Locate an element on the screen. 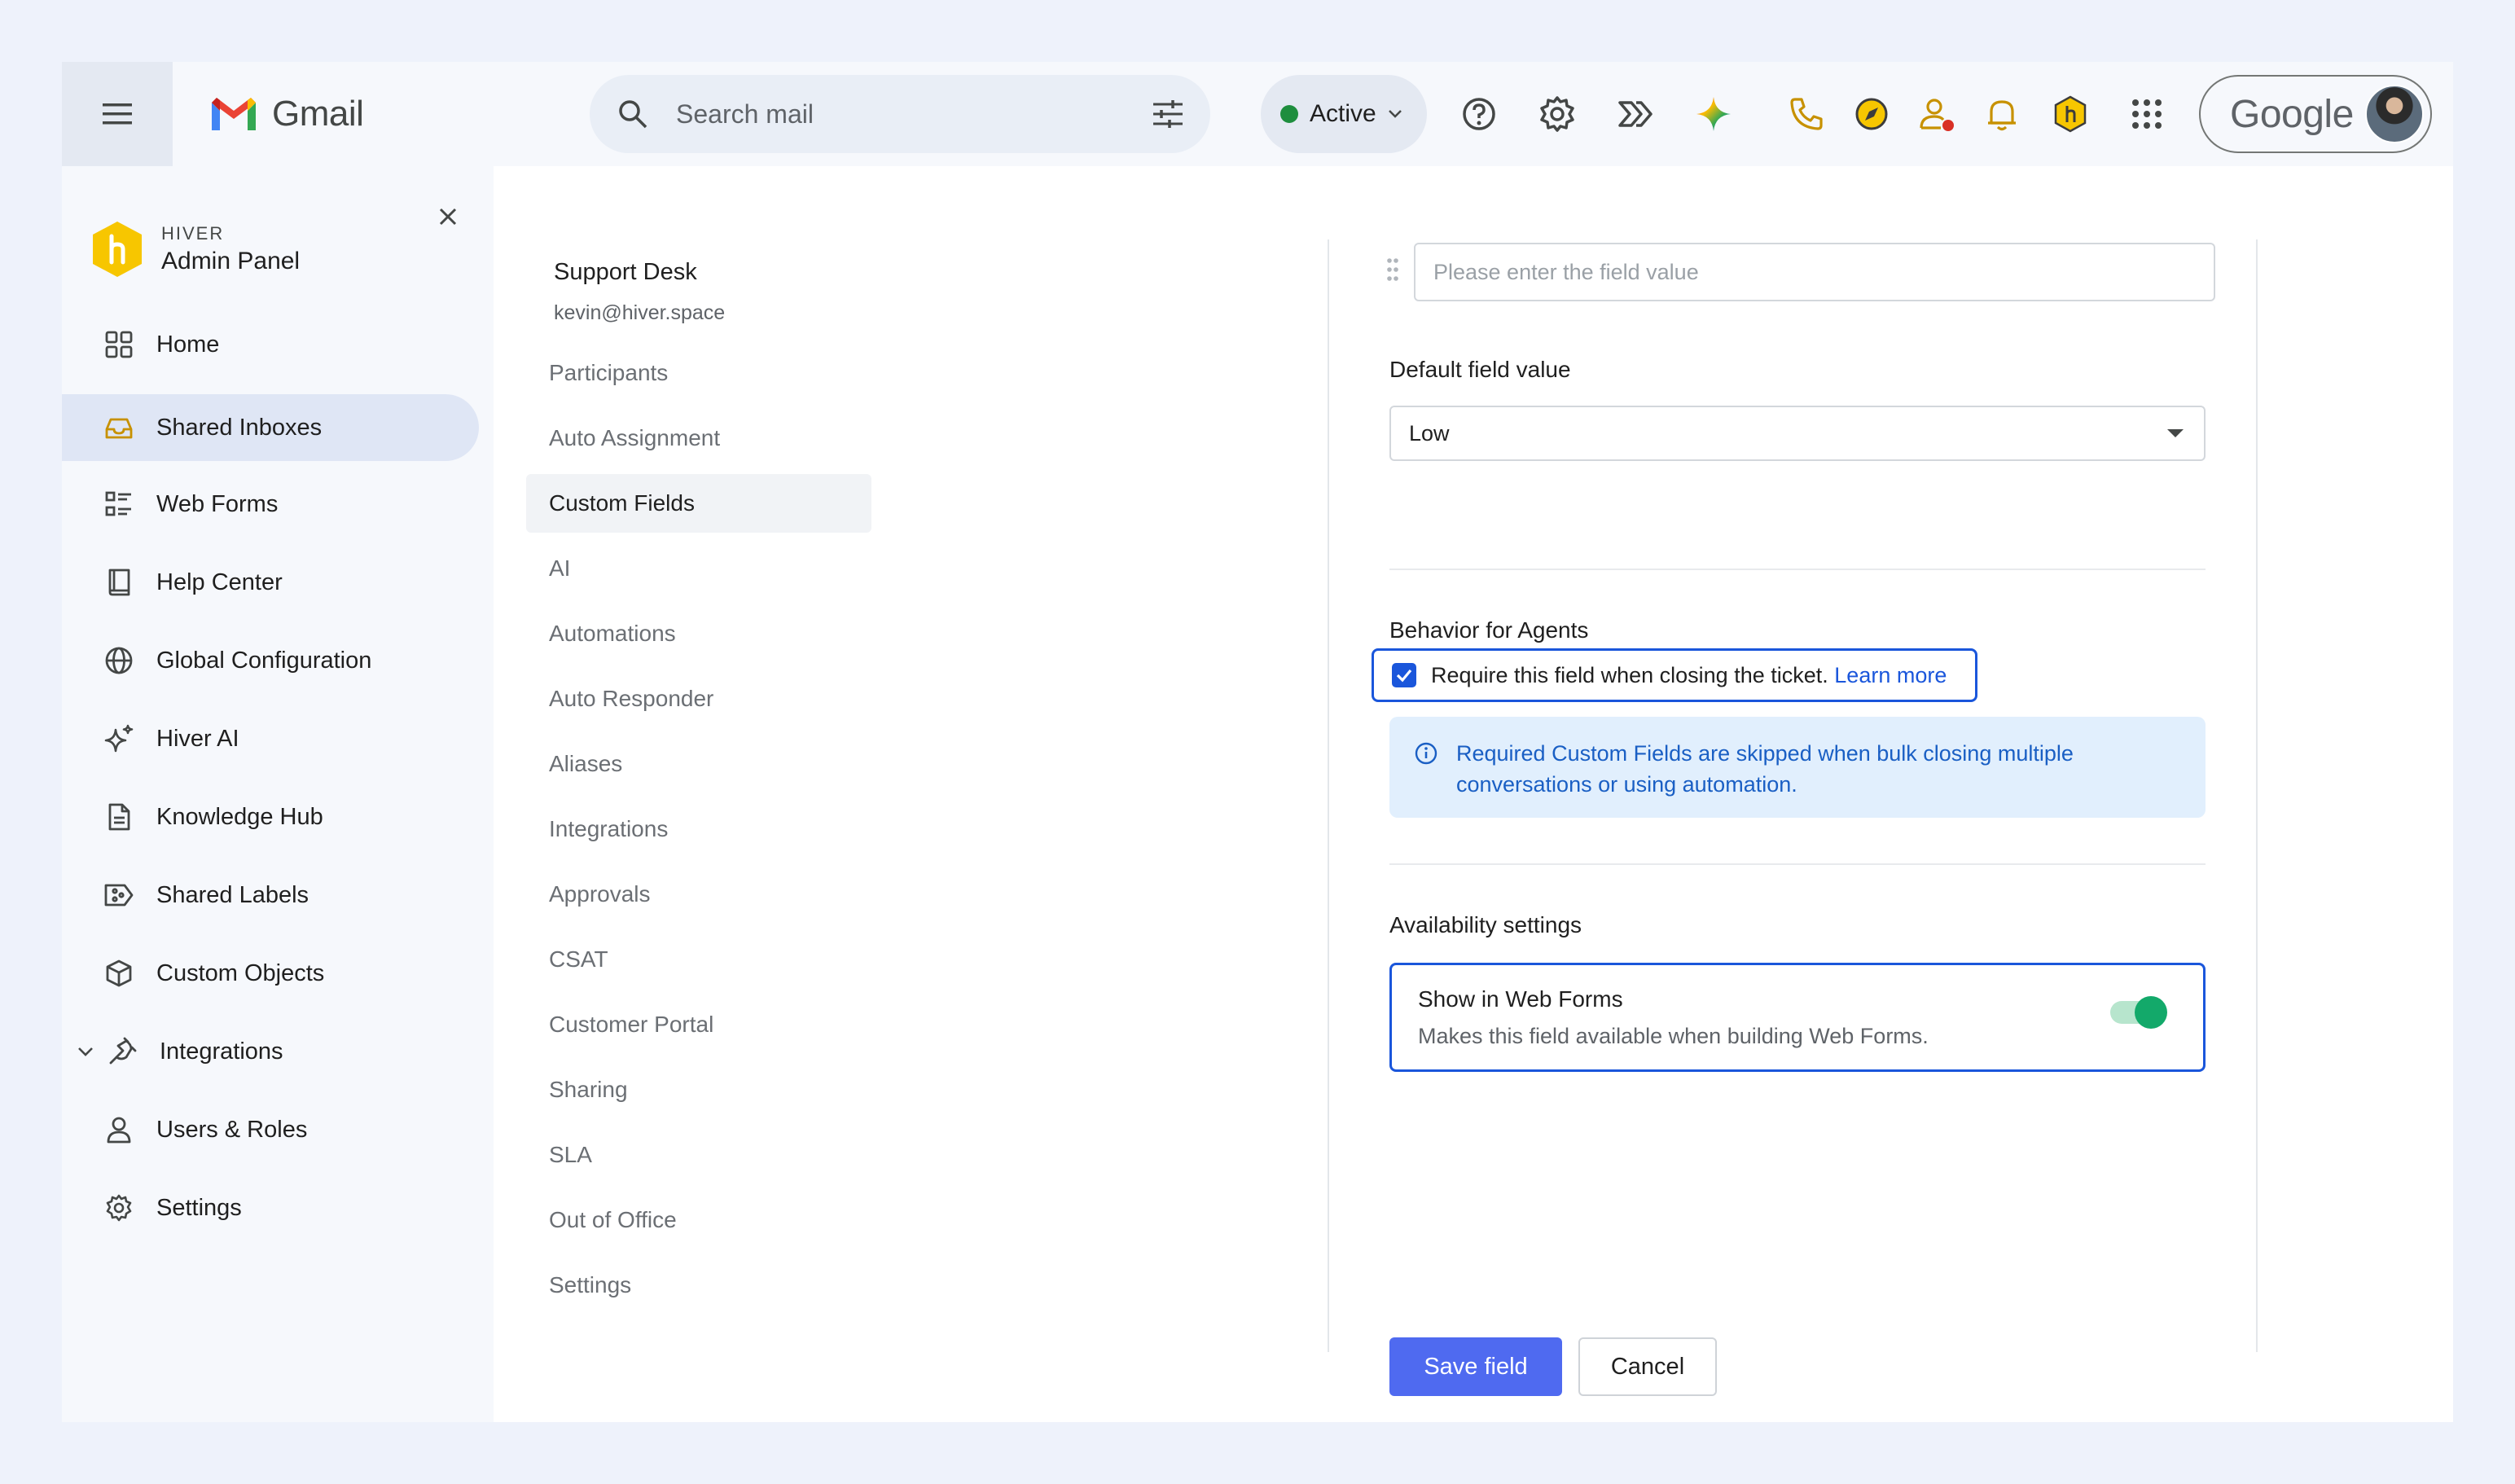 This screenshot has width=2515, height=1484. sidebar-item-global-configuration: Global Configuration is located at coordinates (270, 660).